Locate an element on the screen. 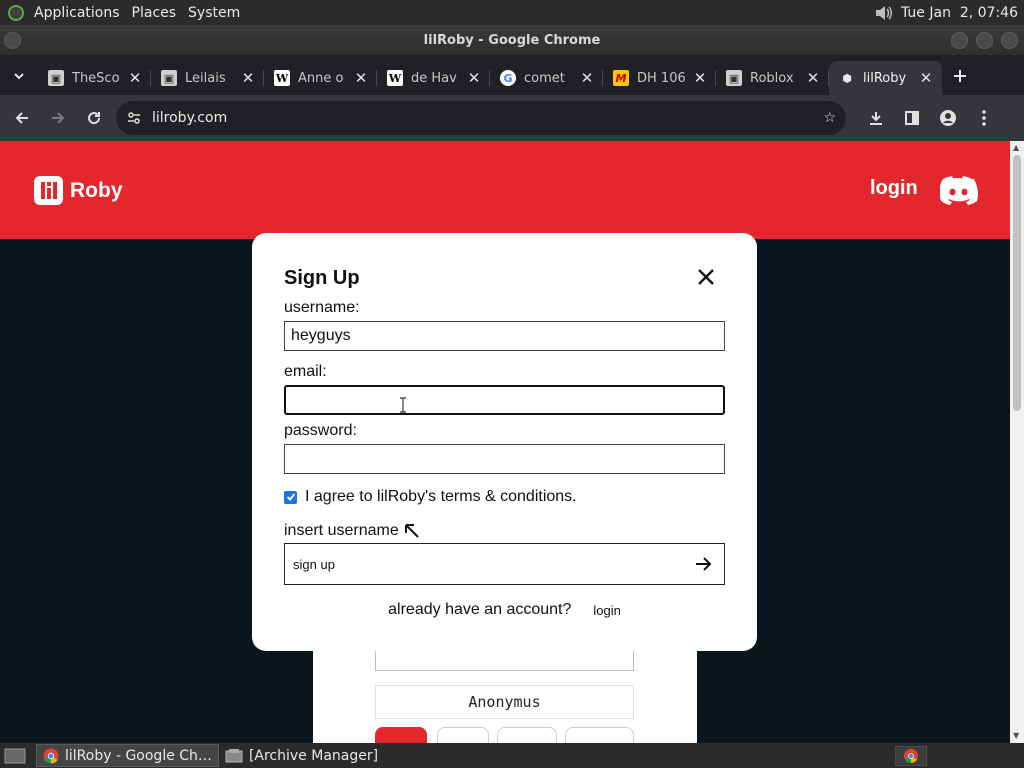 This screenshot has width=1024, height=768. terms-checkbox is located at coordinates (290, 497).